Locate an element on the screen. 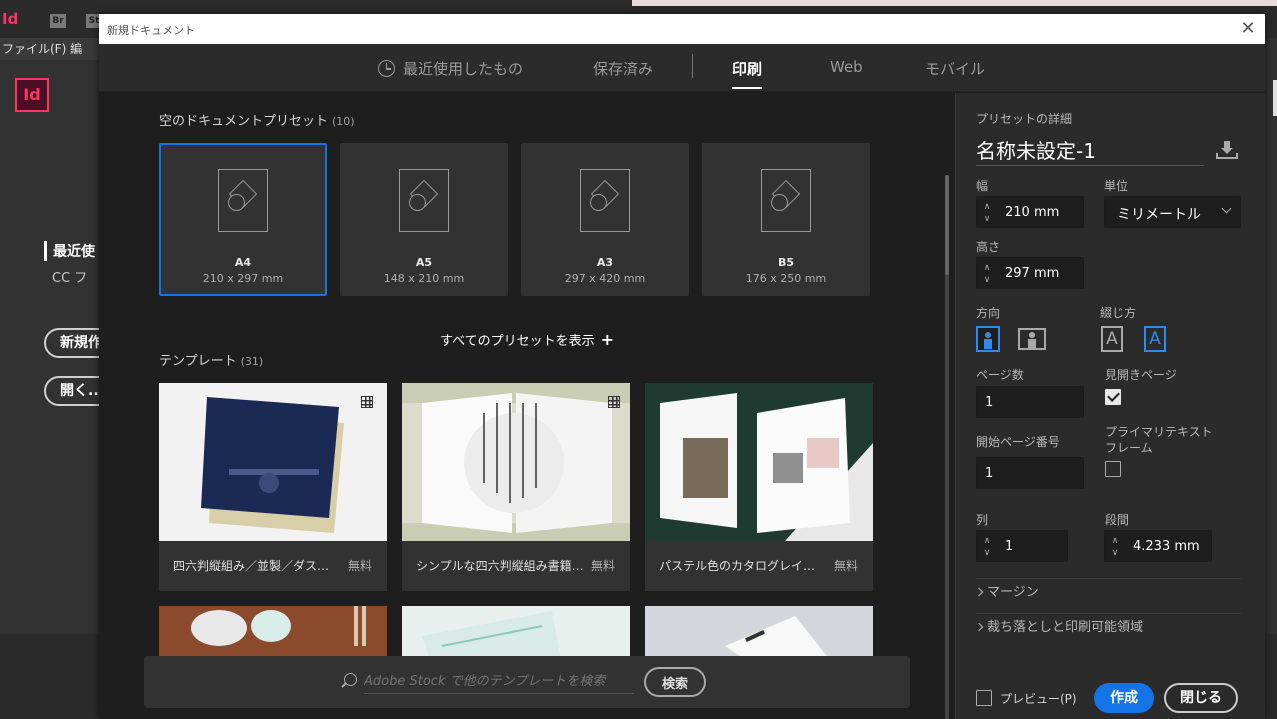  margins-label: マージン is located at coordinates (1013, 592).